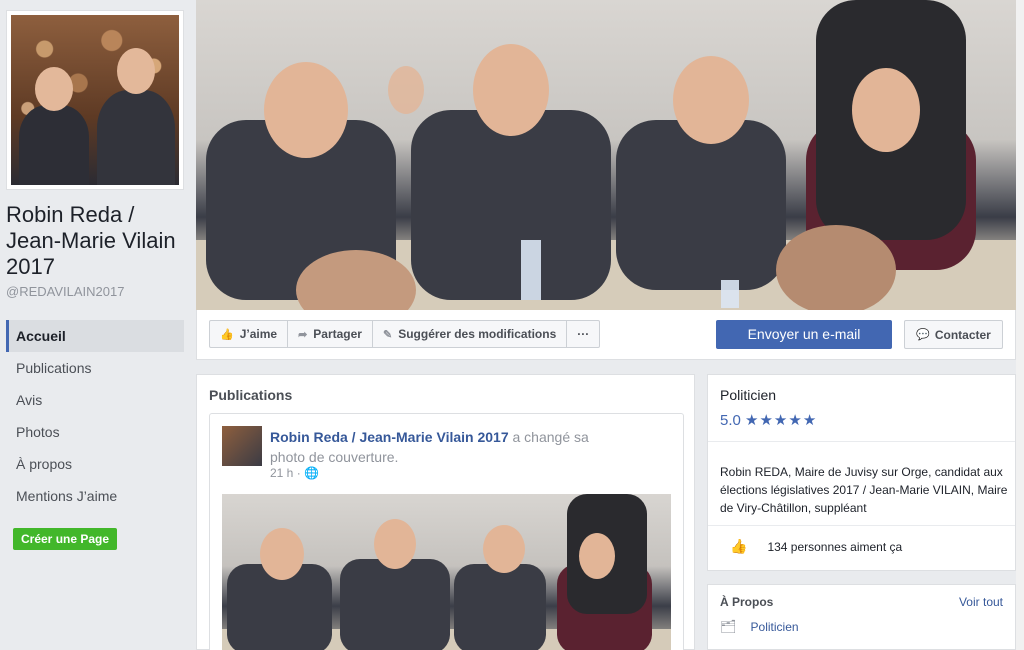 Image resolution: width=1024 pixels, height=650 pixels. I want to click on message-bubble-icon: 💬, so click(923, 335).